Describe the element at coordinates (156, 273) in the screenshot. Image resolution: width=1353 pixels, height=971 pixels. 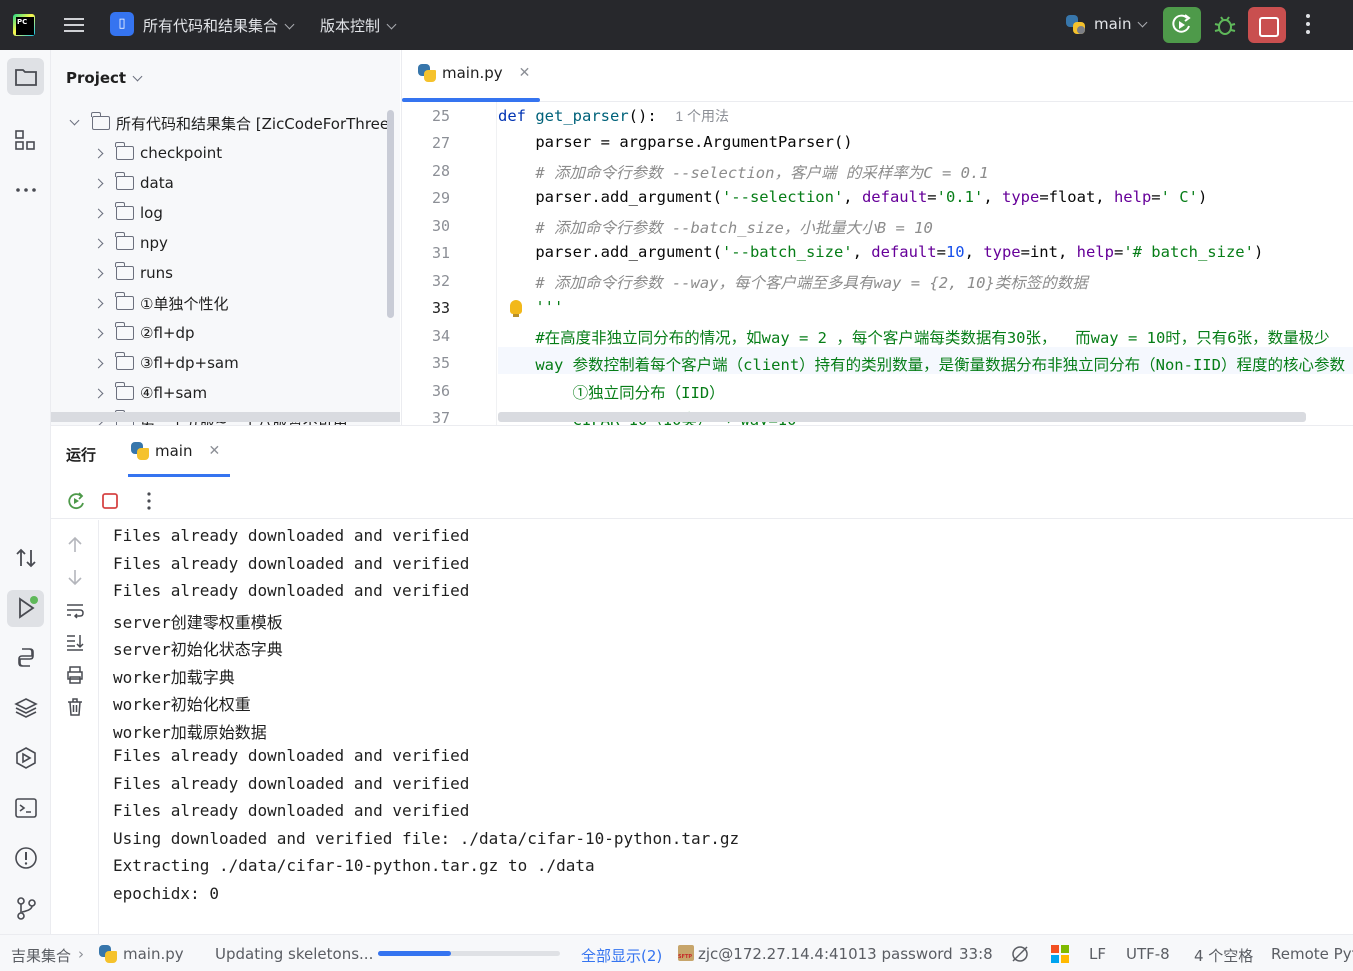
I see `tree-item-label: runs` at that location.